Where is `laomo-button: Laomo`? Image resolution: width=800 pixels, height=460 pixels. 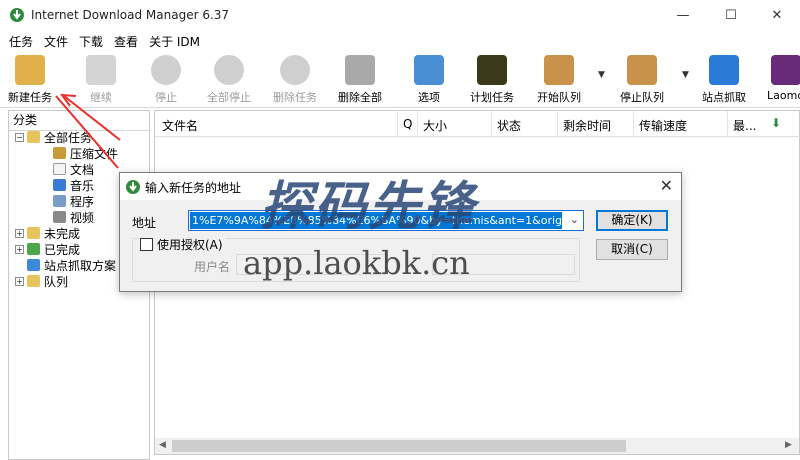
laomo-button: Laomo is located at coordinates (783, 80).